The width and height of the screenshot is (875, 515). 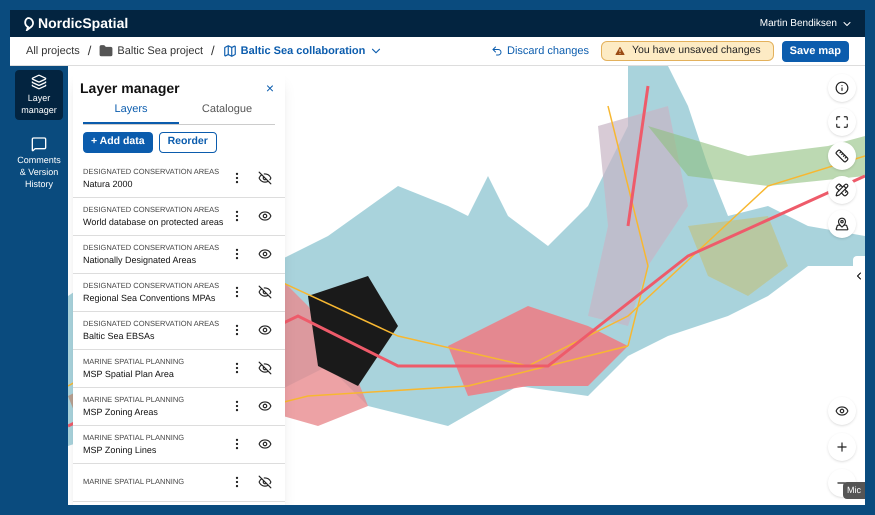 What do you see at coordinates (303, 51) in the screenshot?
I see `map-dropdown: Baltic Sea collaboration` at bounding box center [303, 51].